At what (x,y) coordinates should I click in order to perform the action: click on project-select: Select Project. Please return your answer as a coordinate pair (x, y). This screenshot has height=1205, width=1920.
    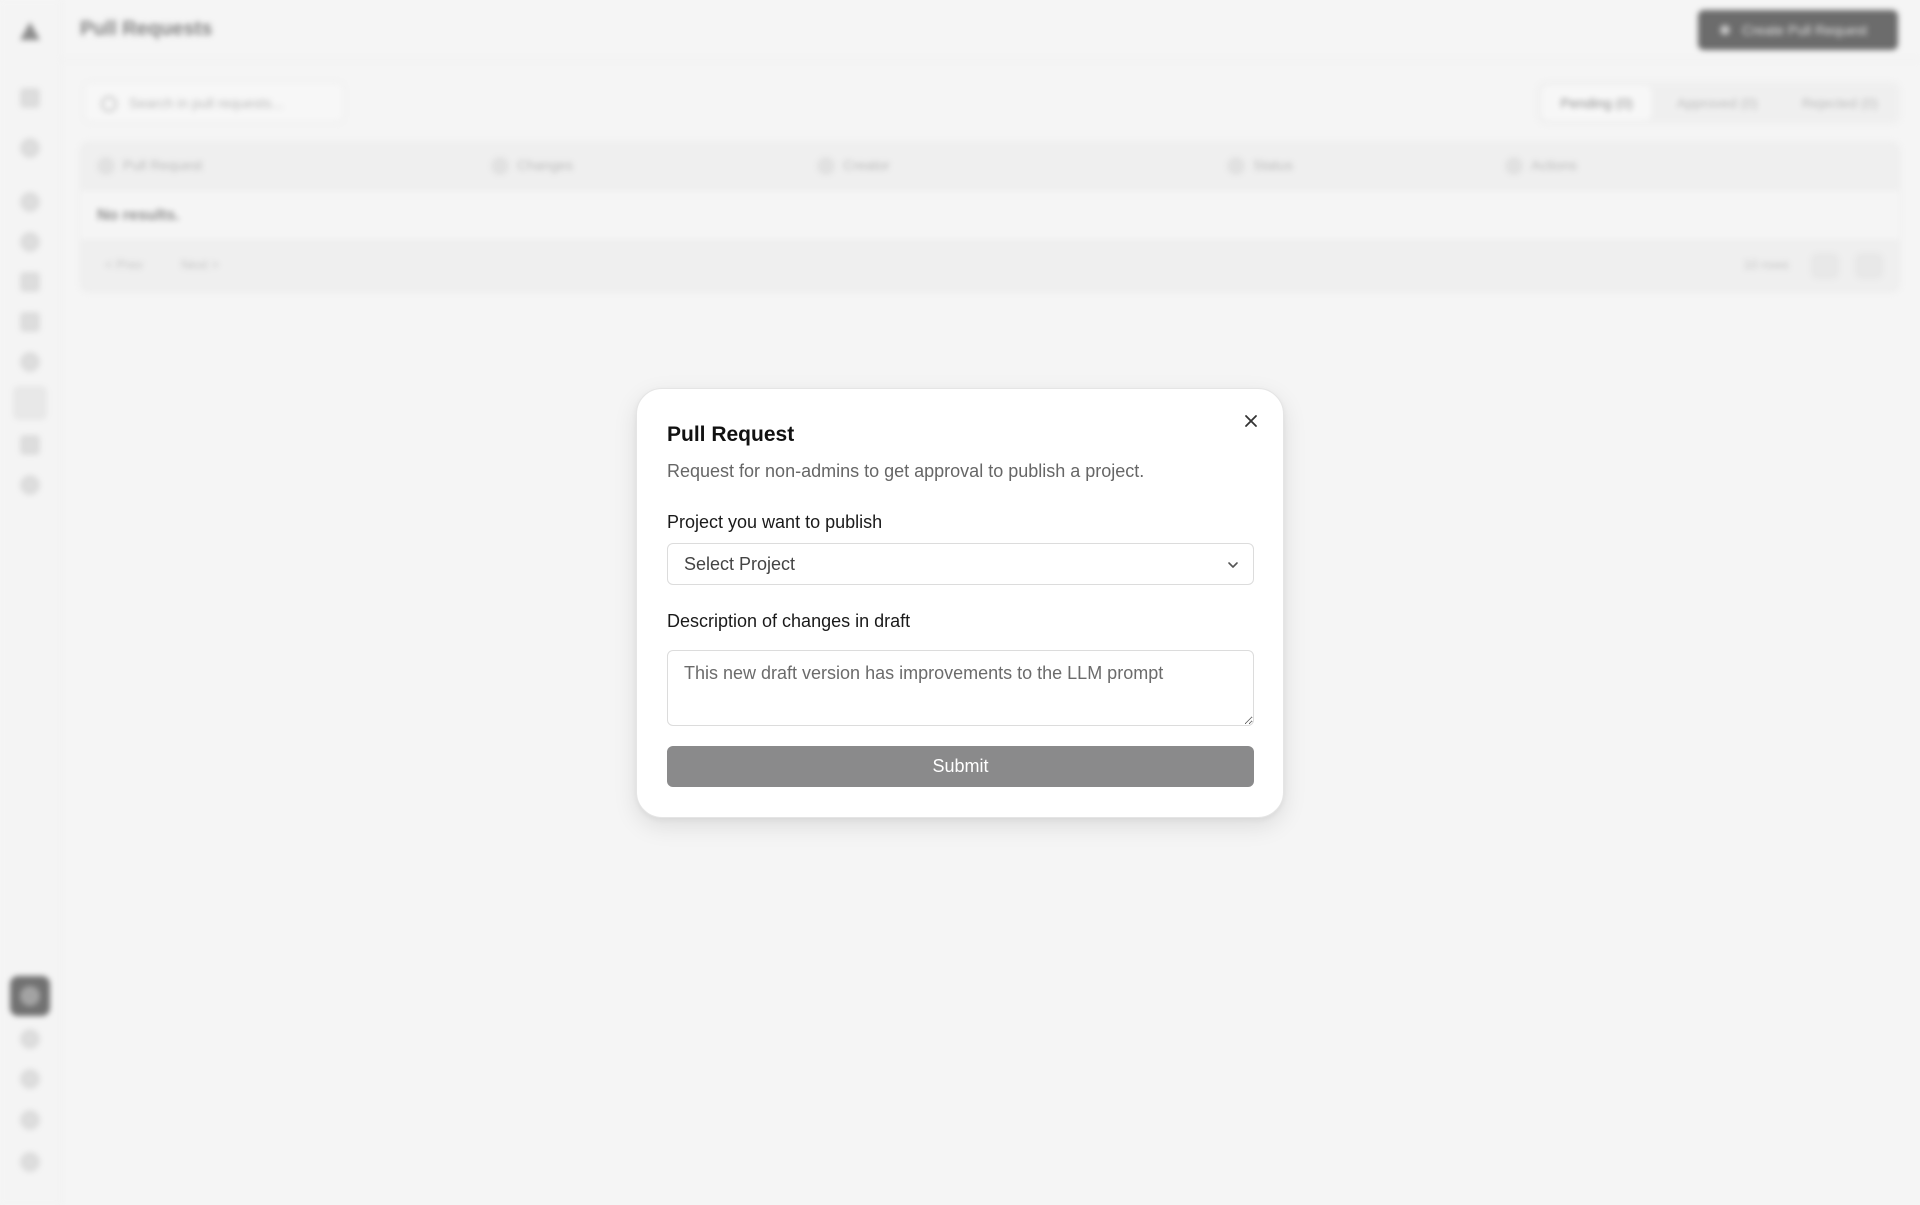
    Looking at the image, I should click on (960, 564).